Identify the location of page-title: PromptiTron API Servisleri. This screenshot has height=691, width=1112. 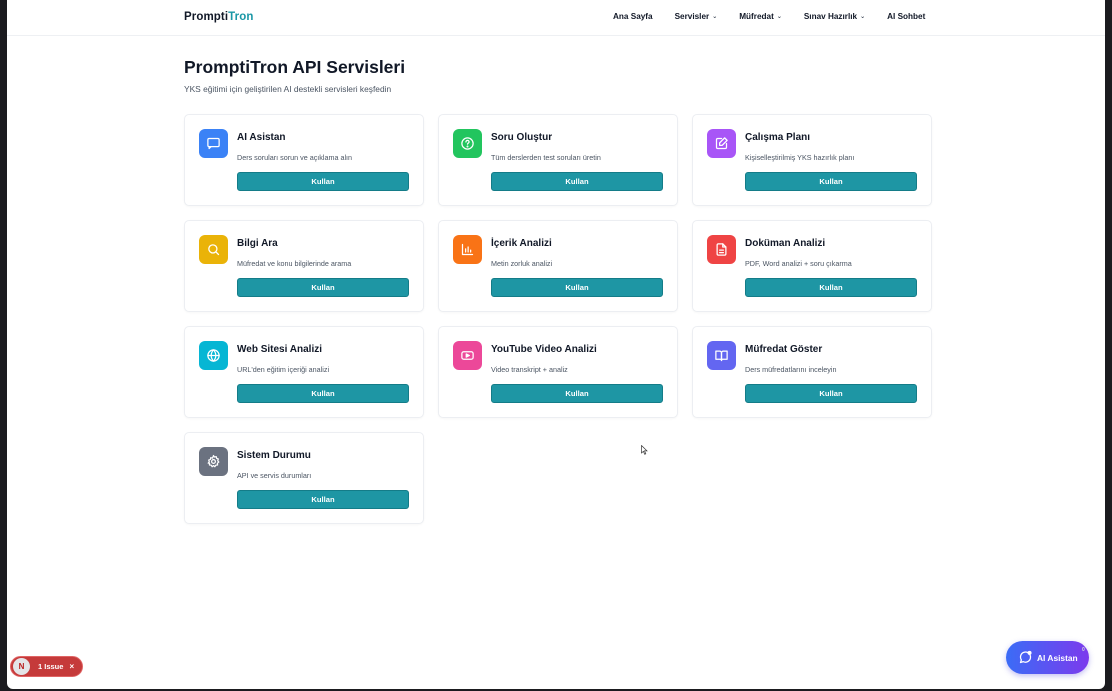
(295, 67).